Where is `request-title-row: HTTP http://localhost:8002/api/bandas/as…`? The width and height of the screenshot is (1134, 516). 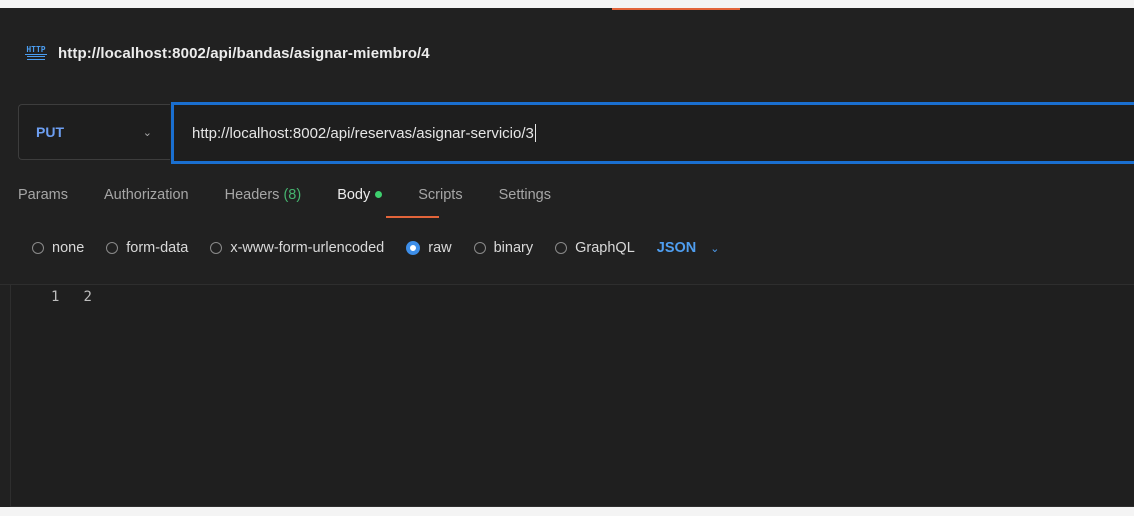 request-title-row: HTTP http://localhost:8002/api/bandas/as… is located at coordinates (227, 53).